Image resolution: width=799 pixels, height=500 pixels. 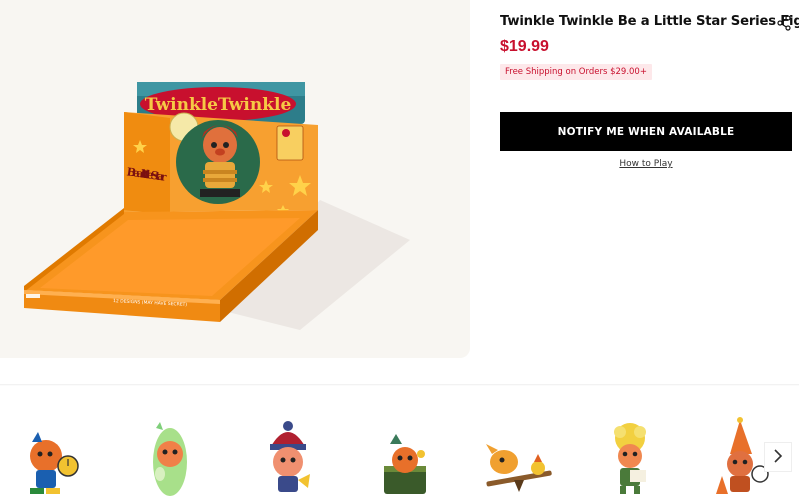 What do you see at coordinates (524, 46) in the screenshot?
I see `product-price: $19.99` at bounding box center [524, 46].